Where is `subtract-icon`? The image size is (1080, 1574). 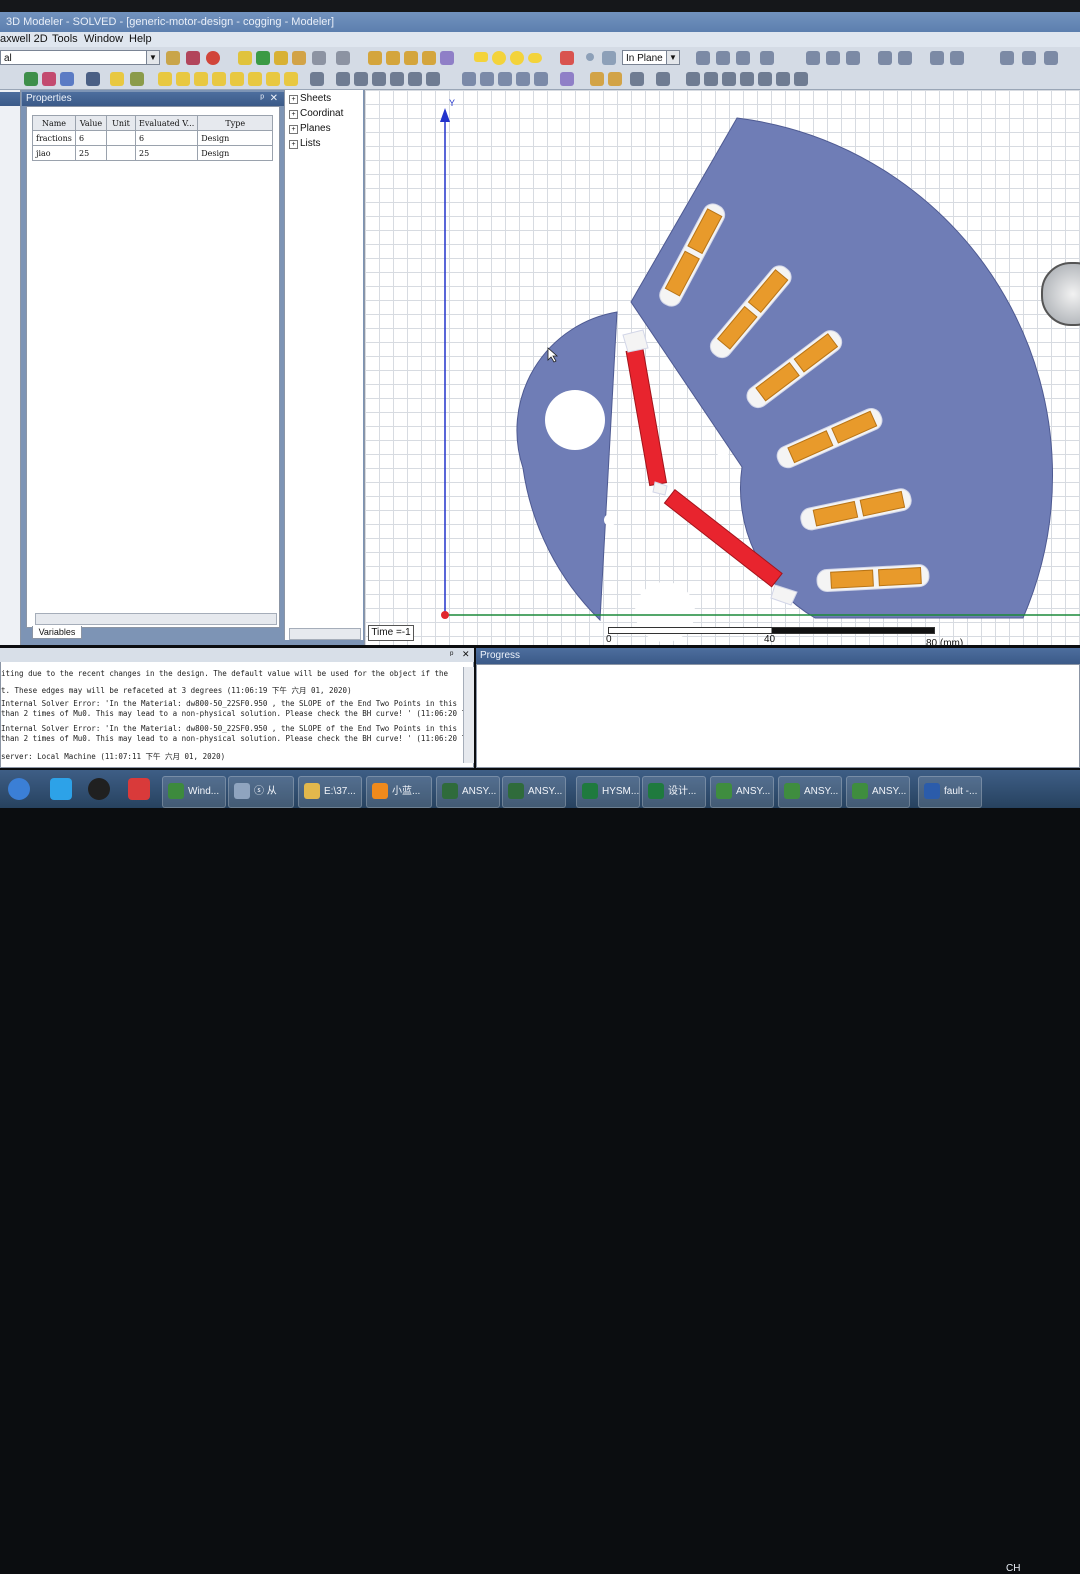 subtract-icon is located at coordinates (833, 58).